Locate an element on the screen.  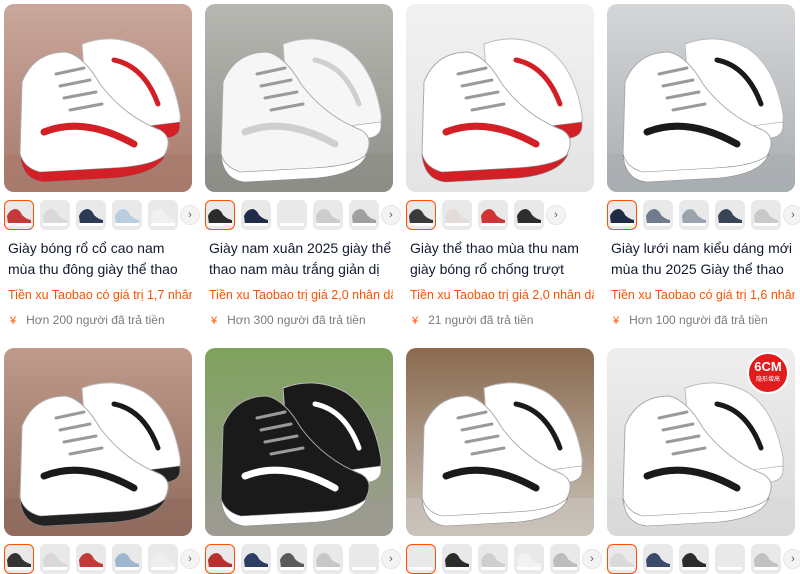
badge-small-text: 隐形增高 is located at coordinates (767, 380).